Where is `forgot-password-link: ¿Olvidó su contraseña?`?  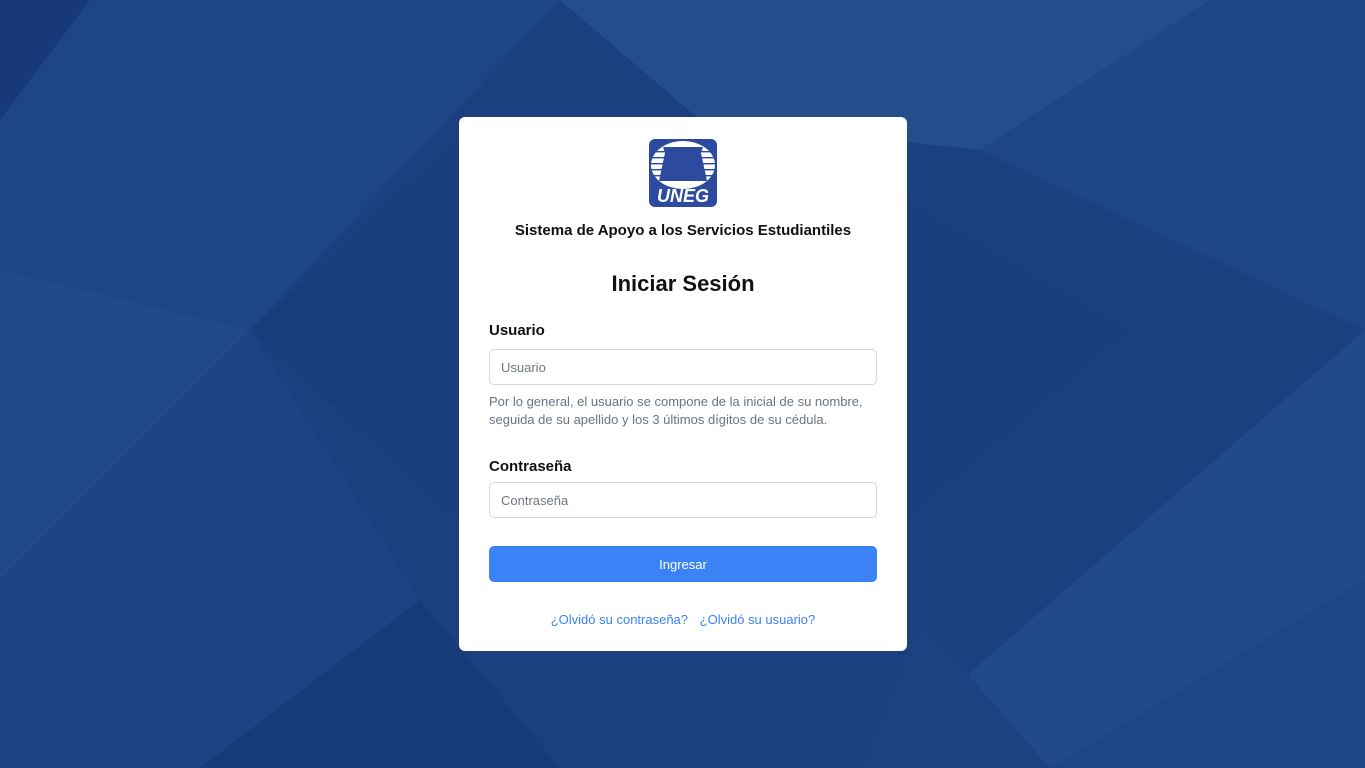
forgot-password-link: ¿Olvidó su contraseña? is located at coordinates (619, 619).